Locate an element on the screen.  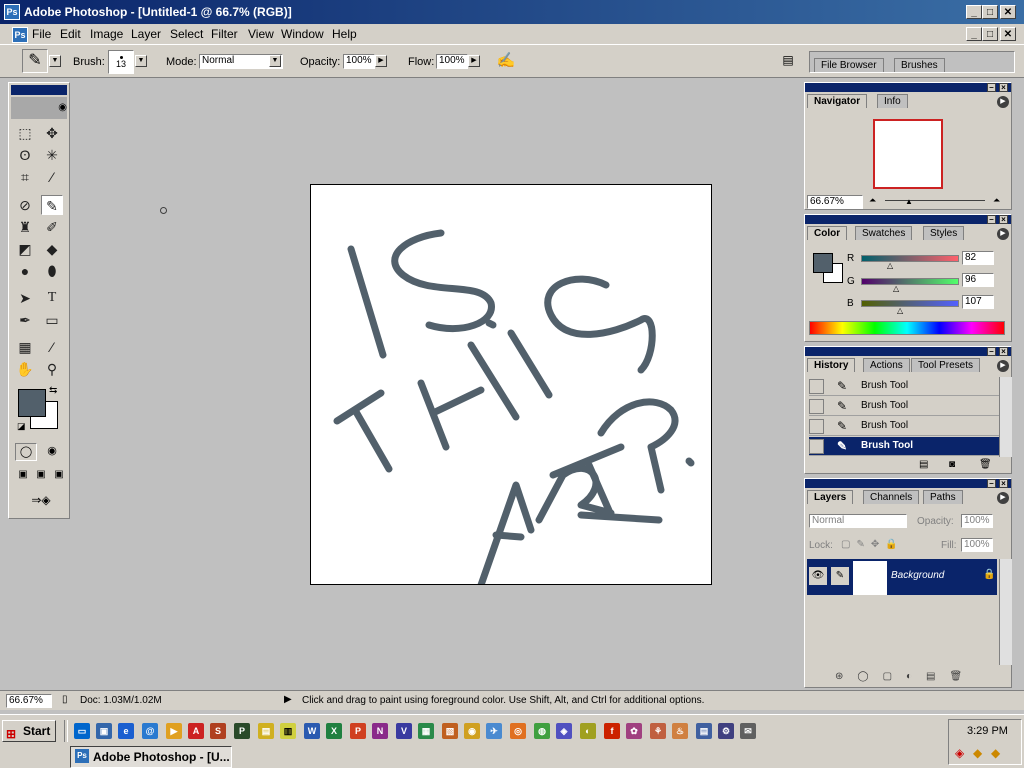
navigator-thumbnail is located at coordinates (908, 154).